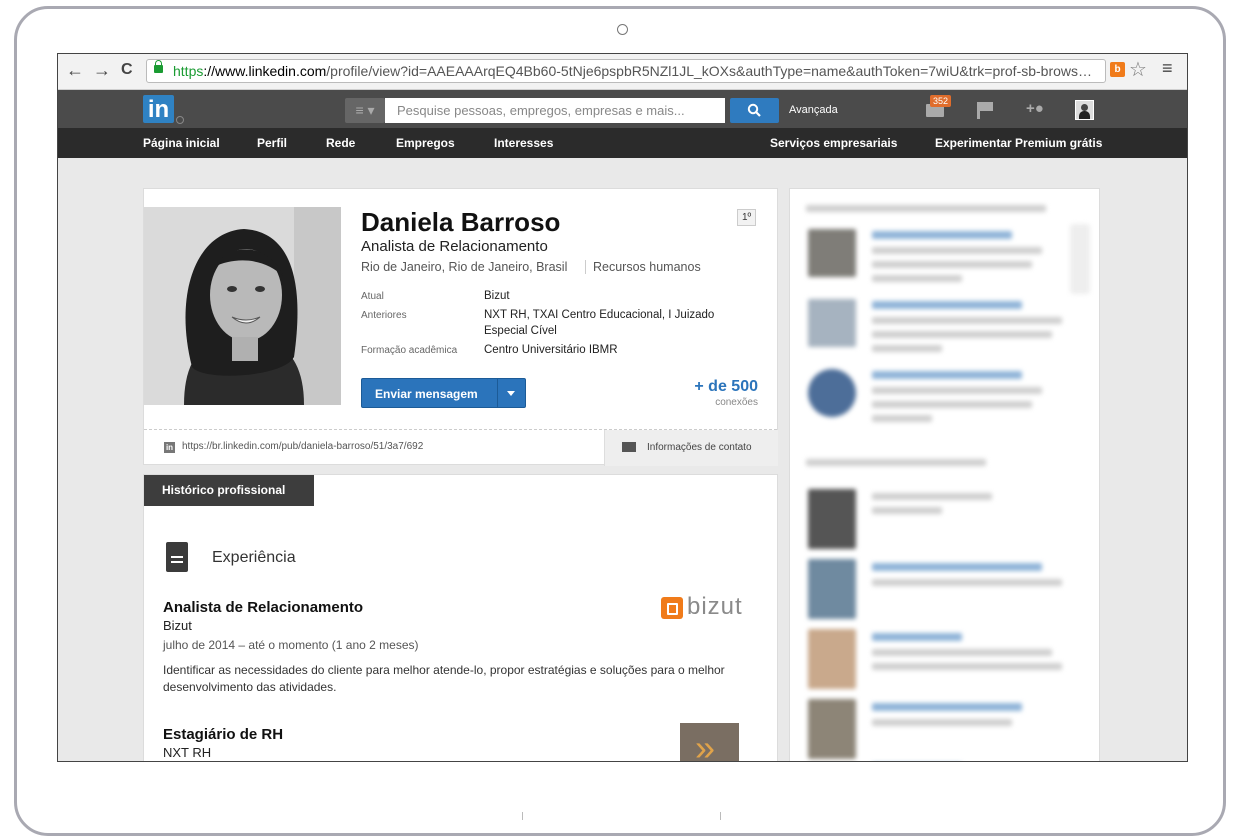 The image size is (1240, 836). I want to click on lock-icon, so click(158, 66).